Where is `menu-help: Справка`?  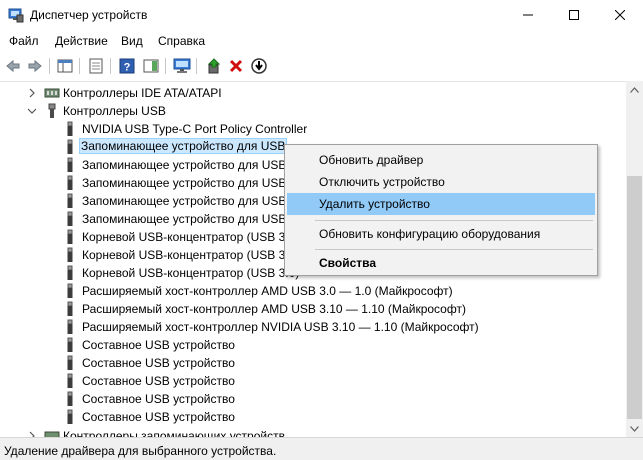 menu-help: Справка is located at coordinates (181, 41).